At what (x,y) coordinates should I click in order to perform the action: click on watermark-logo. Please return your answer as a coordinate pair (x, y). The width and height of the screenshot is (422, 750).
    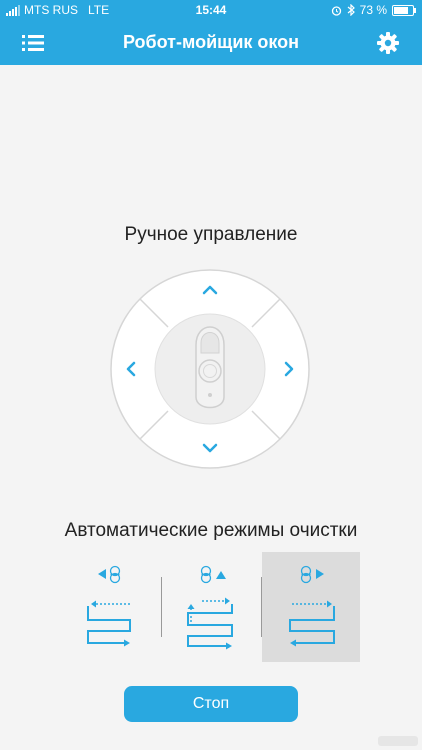
    Looking at the image, I should click on (398, 741).